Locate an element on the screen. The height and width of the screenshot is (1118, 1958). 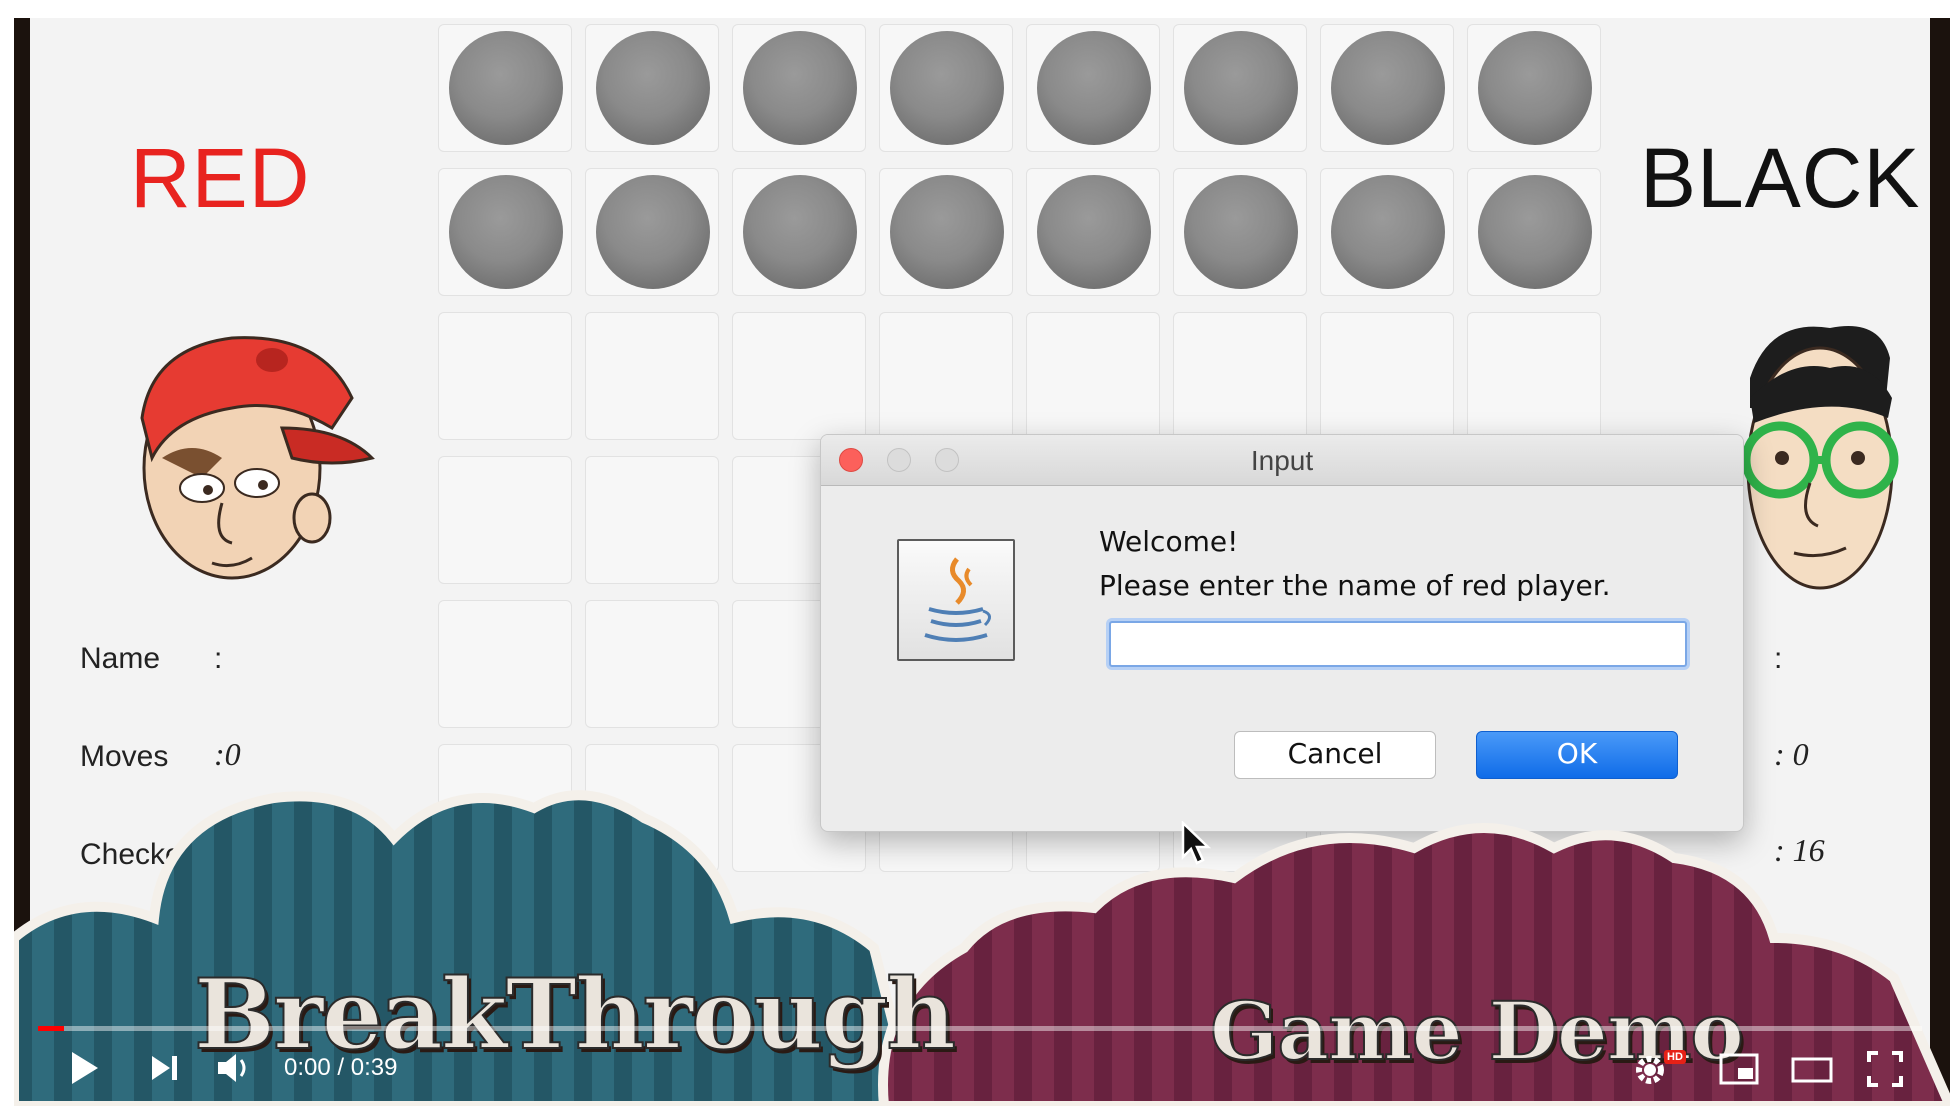
play-icon is located at coordinates (84, 1068).